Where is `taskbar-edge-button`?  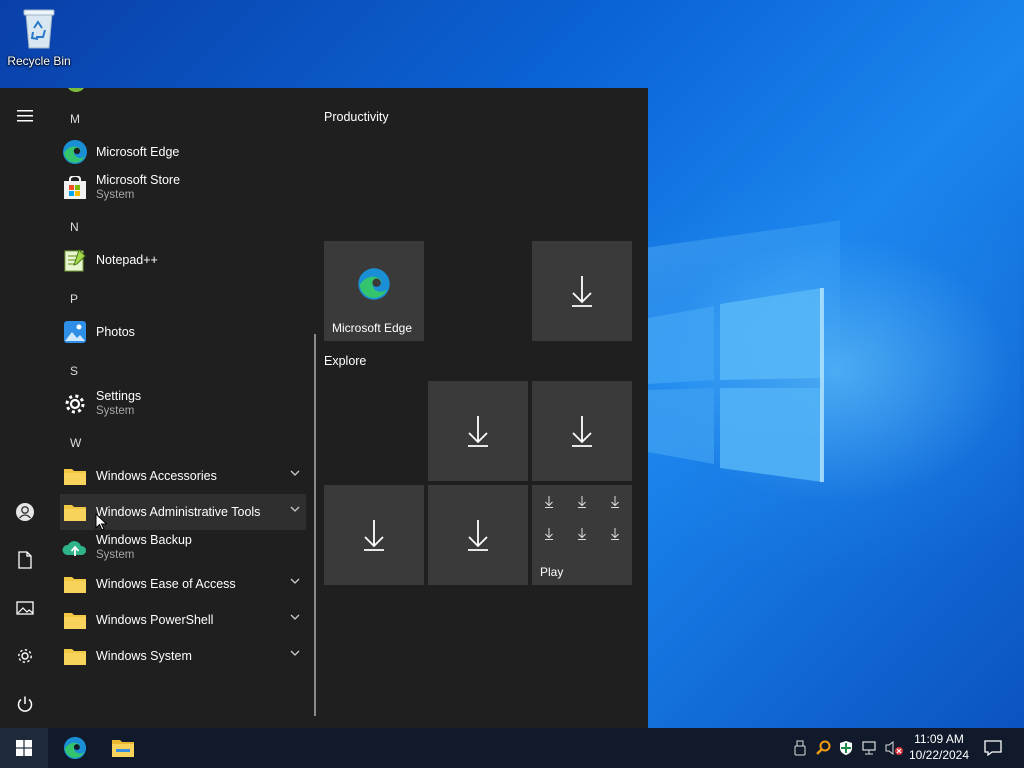 taskbar-edge-button is located at coordinates (75, 748).